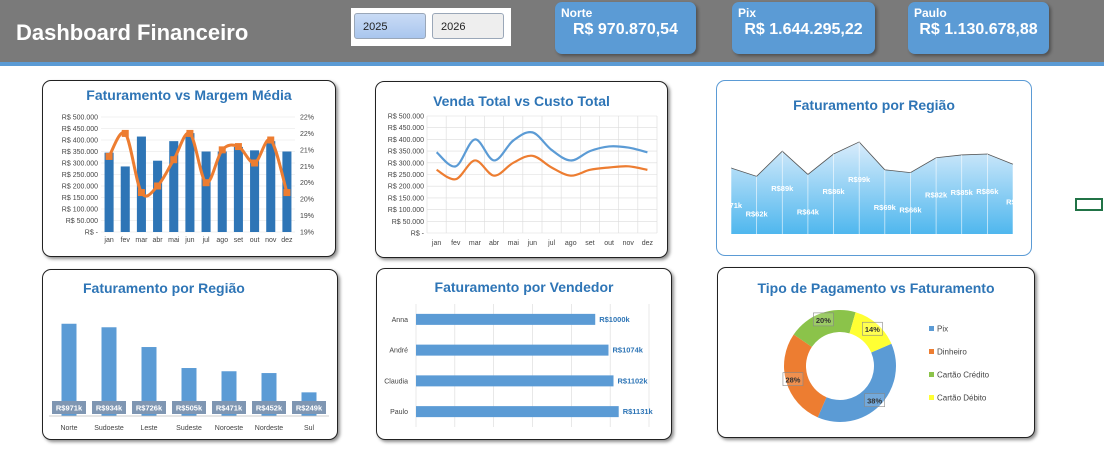 This screenshot has height=462, width=1104. What do you see at coordinates (80, 129) in the screenshot?
I see `y-tick-label: R$ 450.000` at bounding box center [80, 129].